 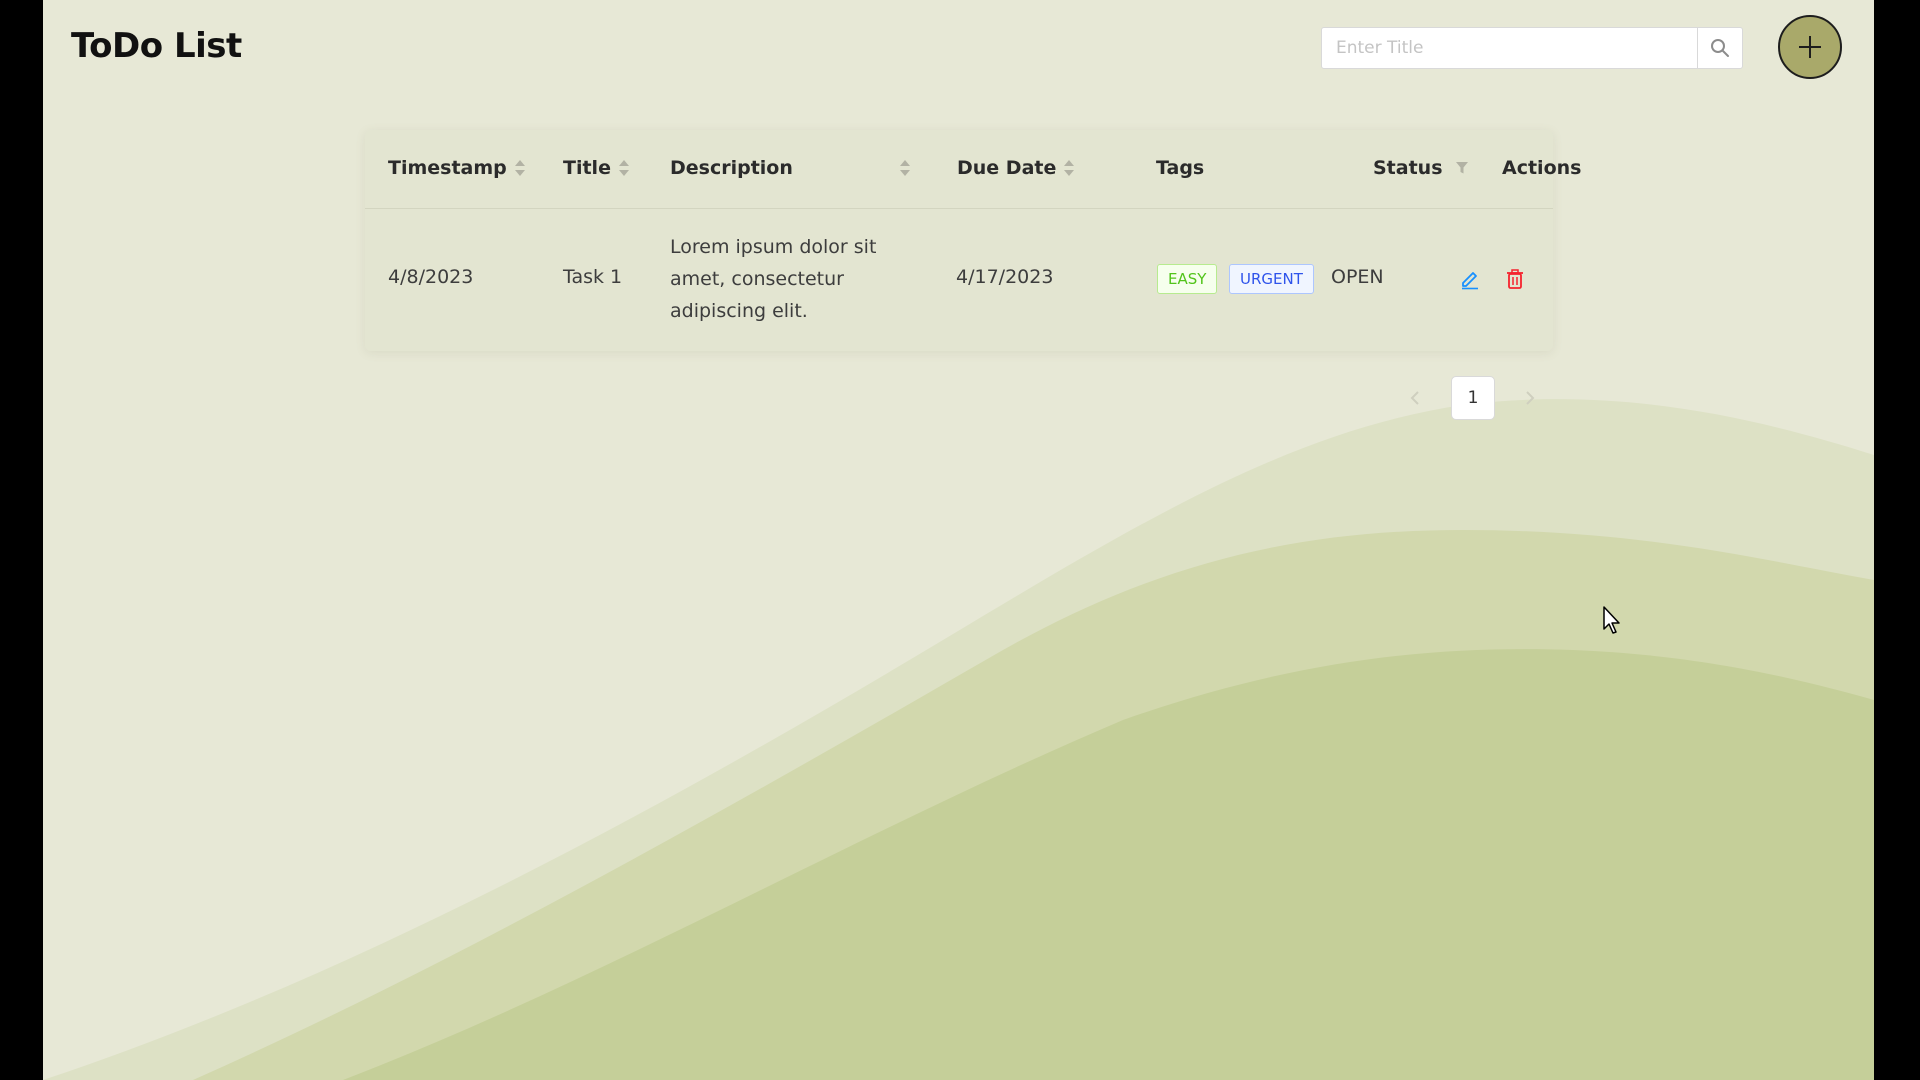 I want to click on page-title: ToDo List, so click(x=156, y=46).